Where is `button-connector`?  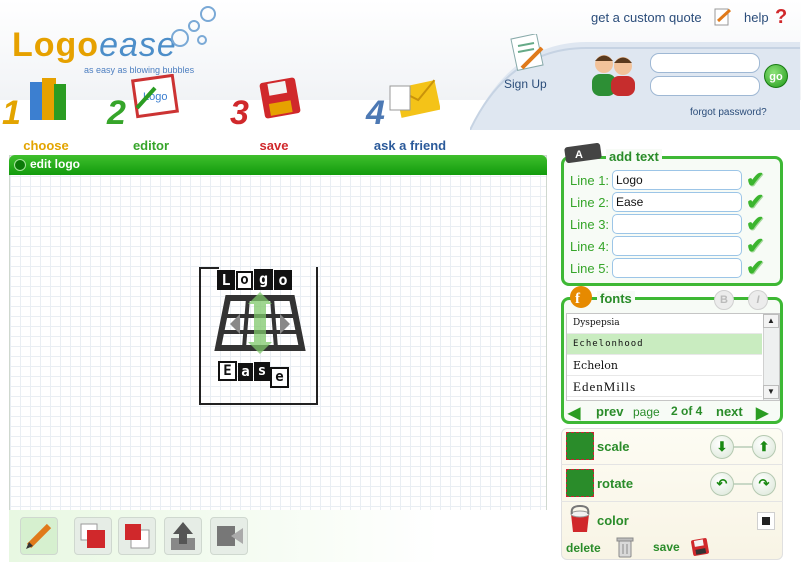 button-connector is located at coordinates (743, 484).